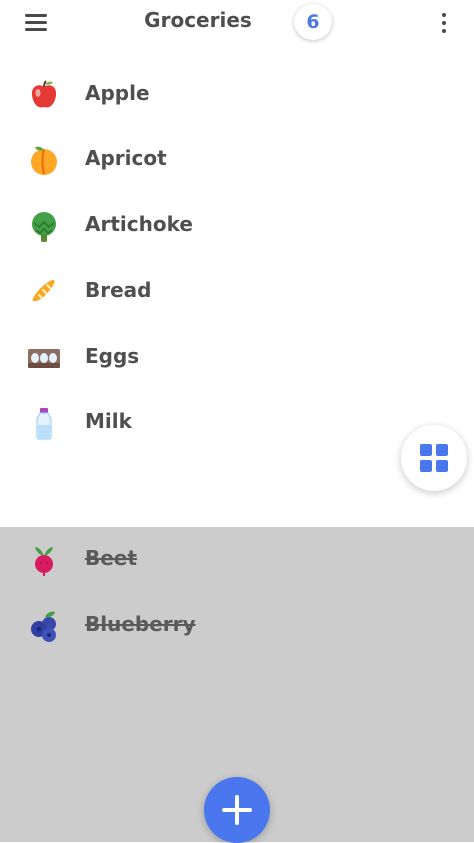 The height and width of the screenshot is (843, 474). What do you see at coordinates (44, 423) in the screenshot?
I see `milk-icon` at bounding box center [44, 423].